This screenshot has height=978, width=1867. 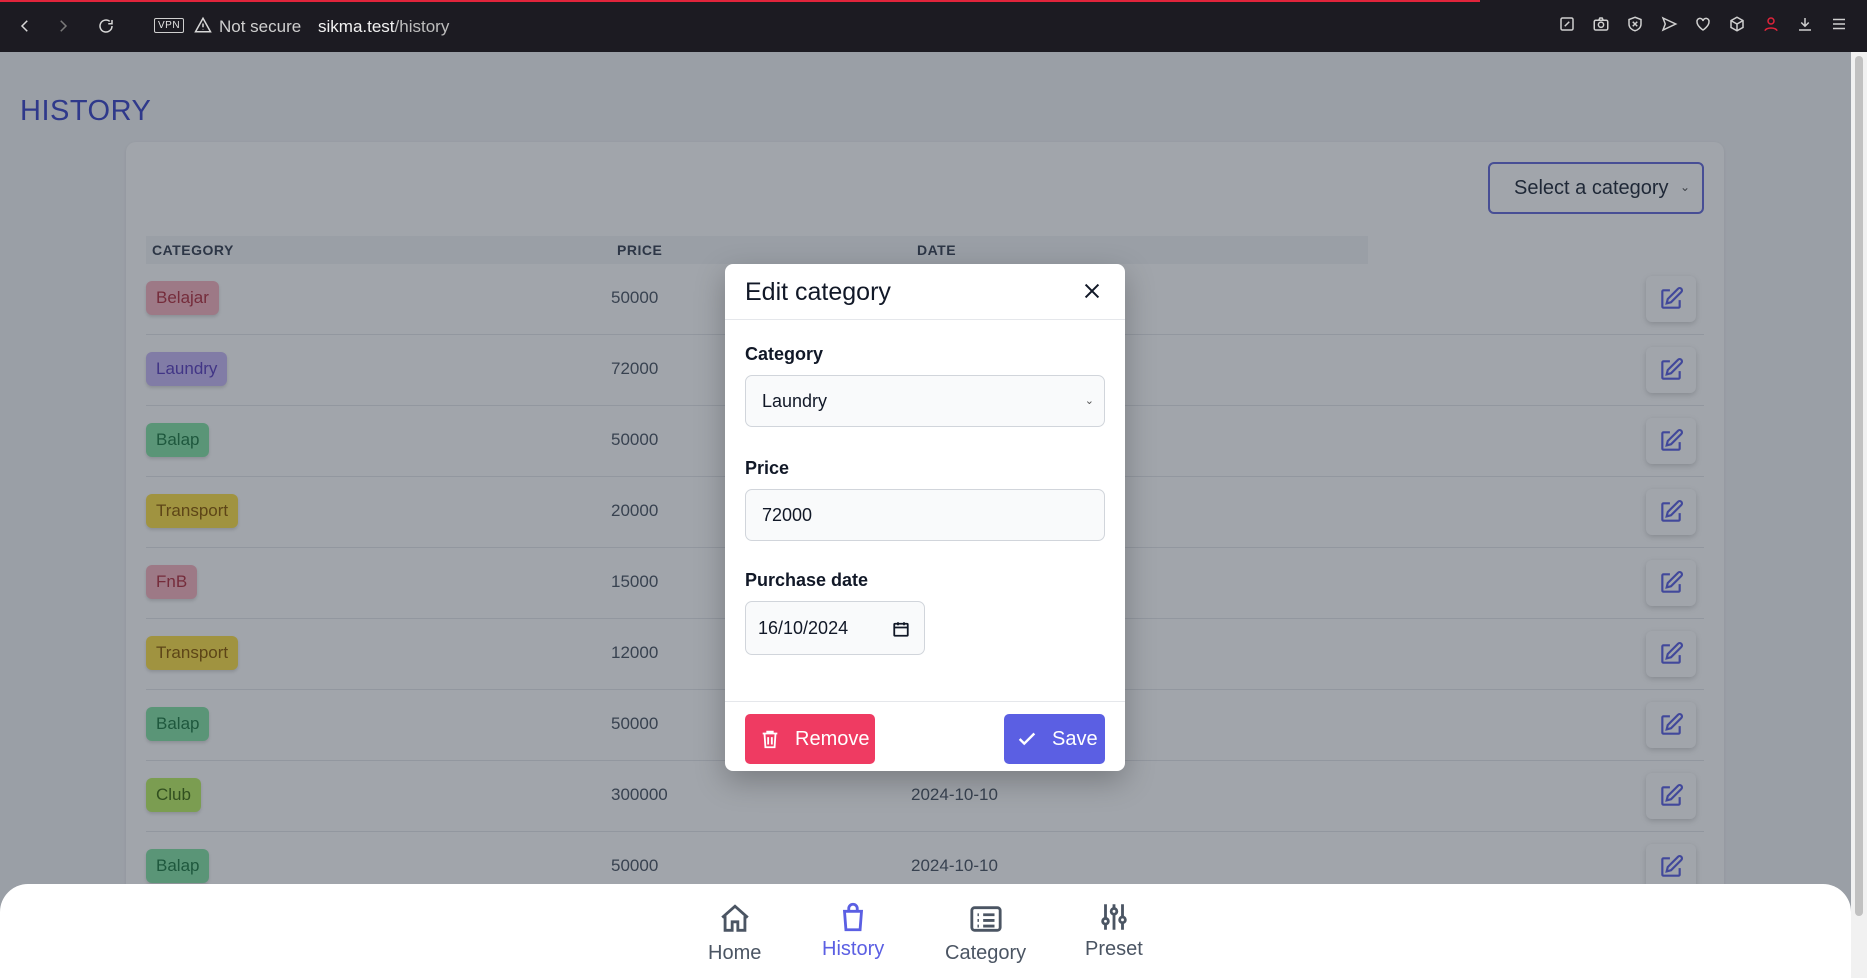 I want to click on save-button-label: Save, so click(x=1075, y=738).